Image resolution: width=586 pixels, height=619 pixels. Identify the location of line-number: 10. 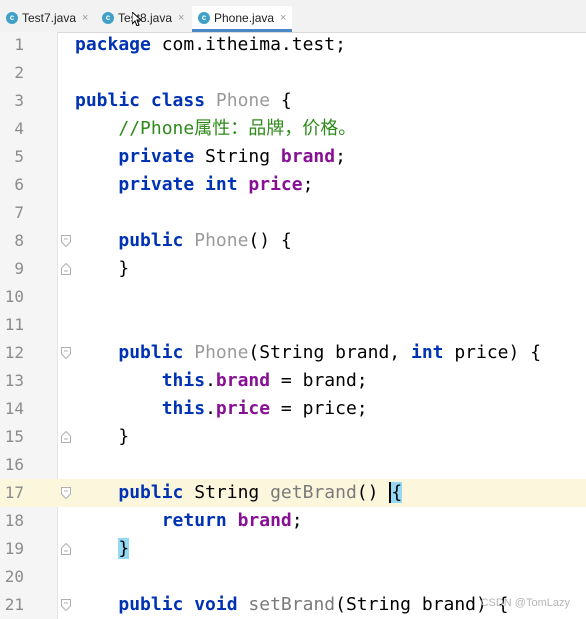
(14, 296).